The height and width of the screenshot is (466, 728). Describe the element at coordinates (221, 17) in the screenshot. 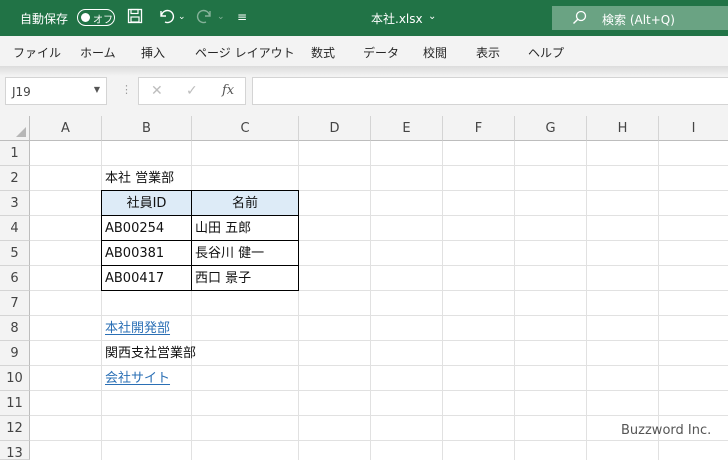

I see `redo-dropdown-icon: ⌄` at that location.